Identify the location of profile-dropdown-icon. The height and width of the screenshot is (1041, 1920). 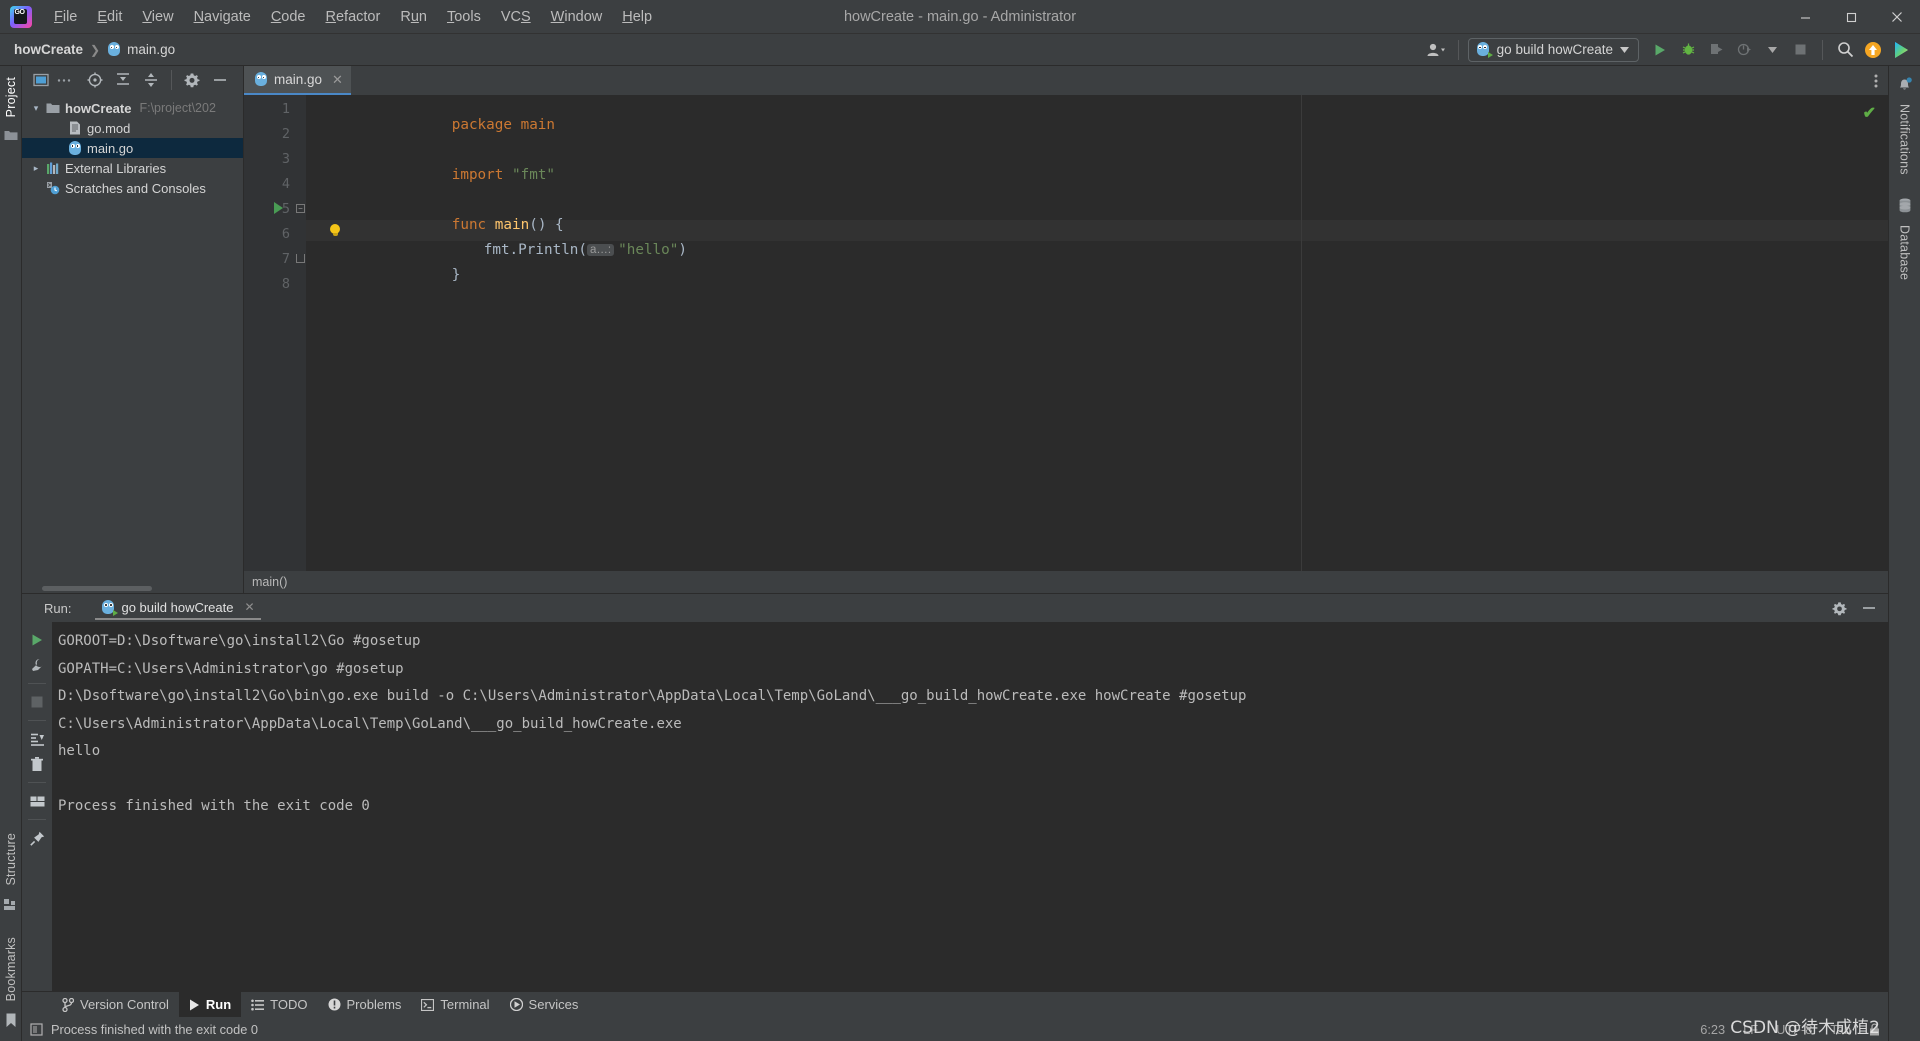
(1772, 50).